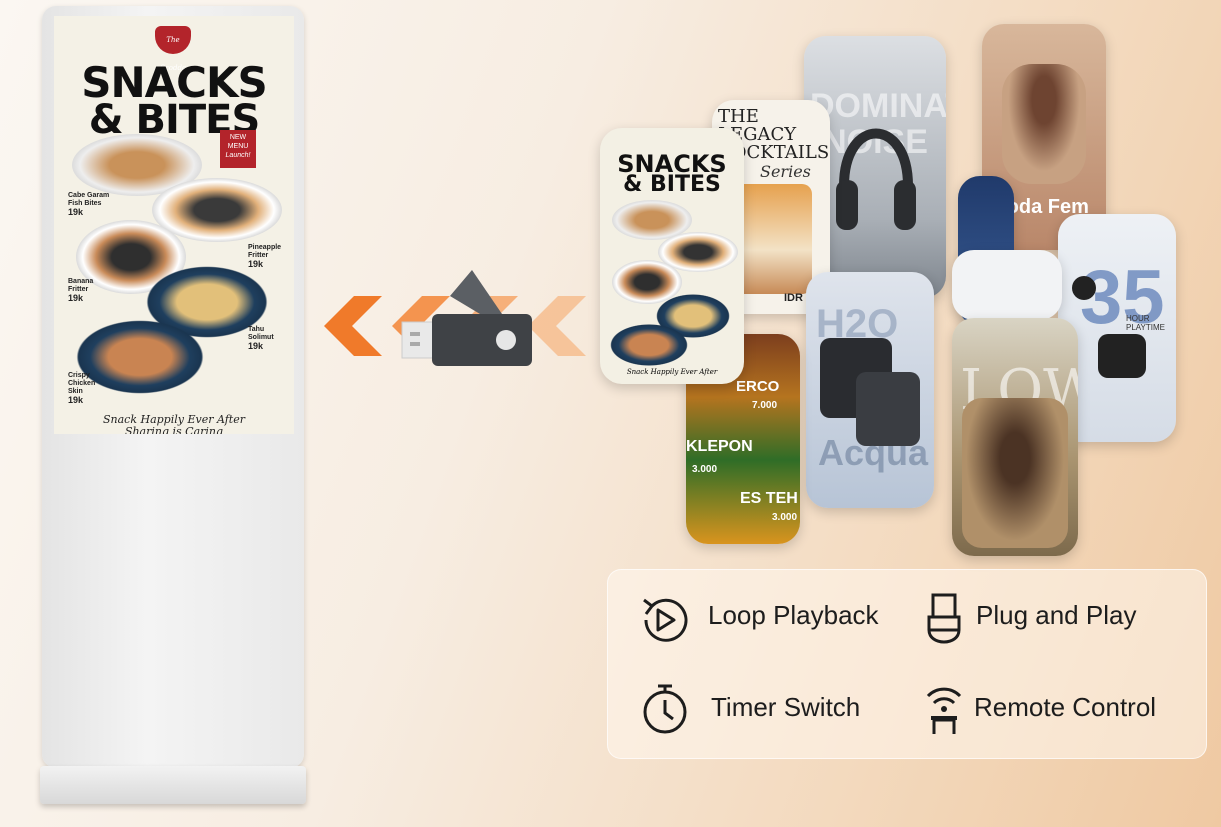  What do you see at coordinates (786, 707) in the screenshot?
I see `feature-timer-switch: Timer Switch` at bounding box center [786, 707].